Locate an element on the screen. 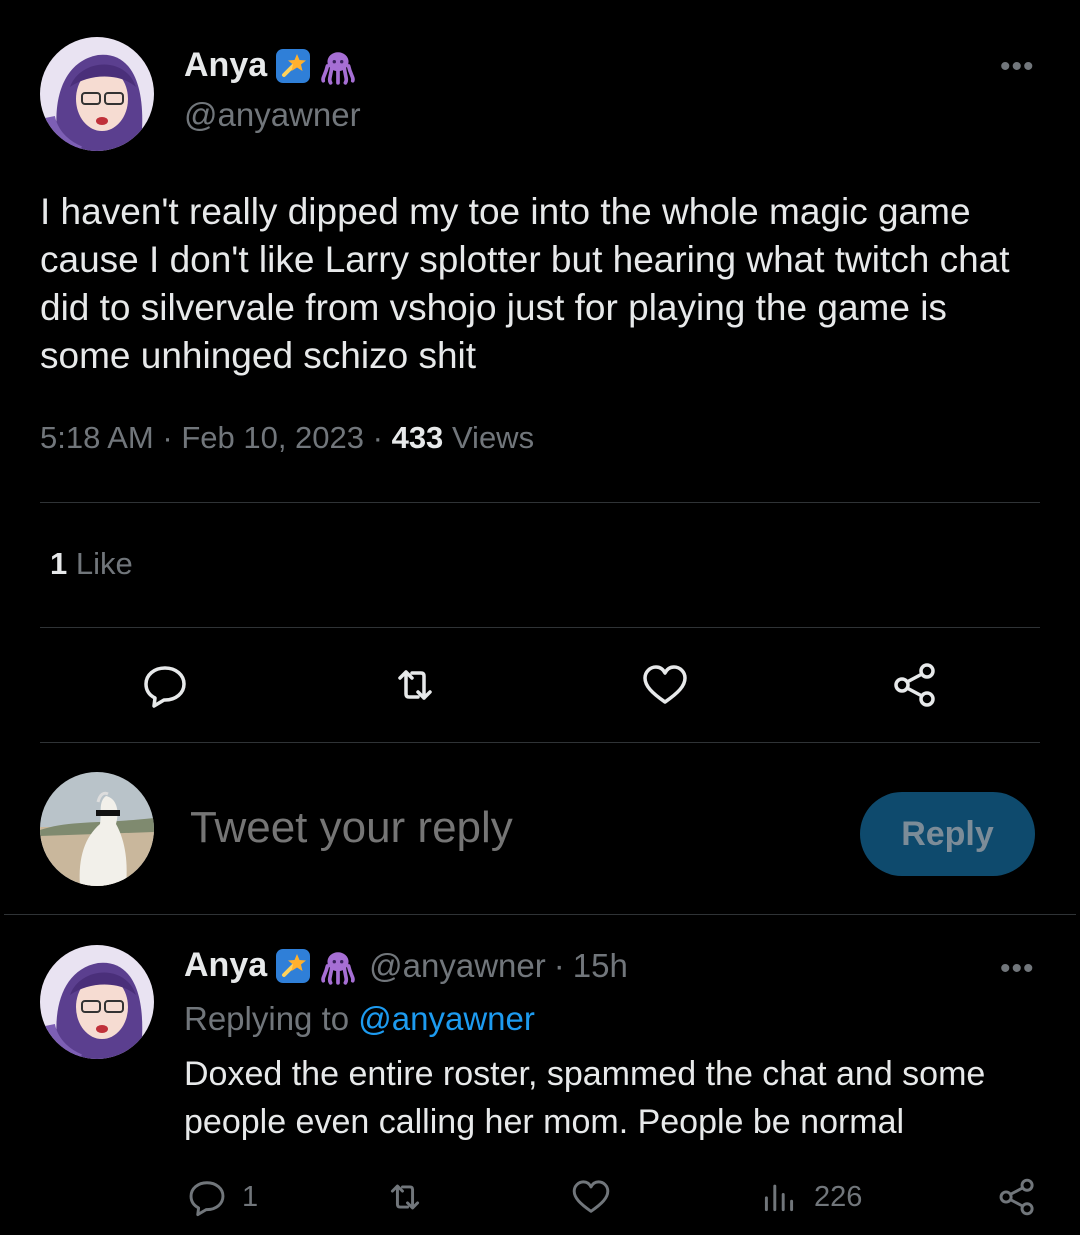 The height and width of the screenshot is (1235, 1080). likes-count: 1 is located at coordinates (59, 563).